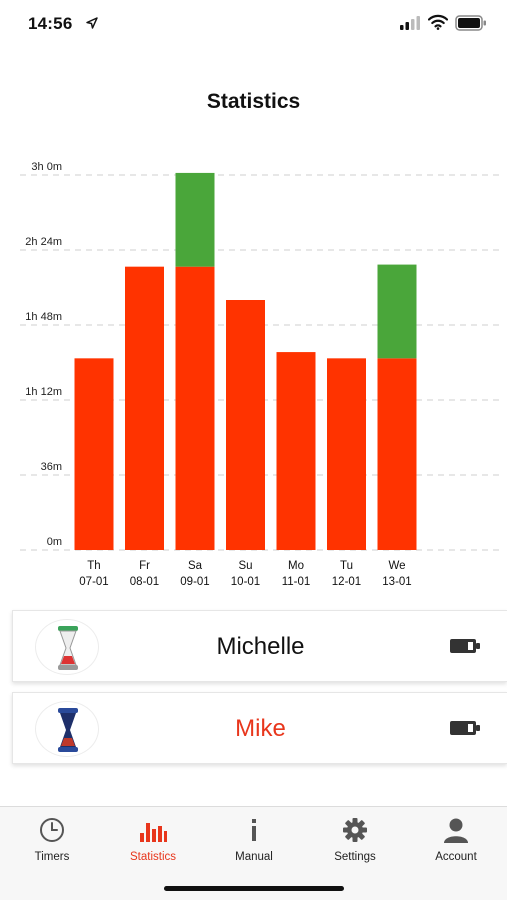 This screenshot has height=900, width=507. I want to click on person-icon, so click(456, 830).